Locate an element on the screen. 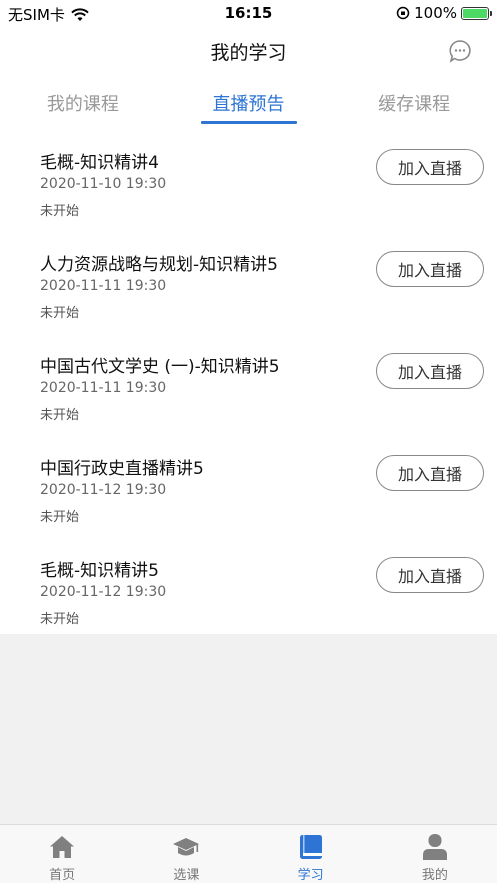 The width and height of the screenshot is (497, 883). battery-fill is located at coordinates (475, 13).